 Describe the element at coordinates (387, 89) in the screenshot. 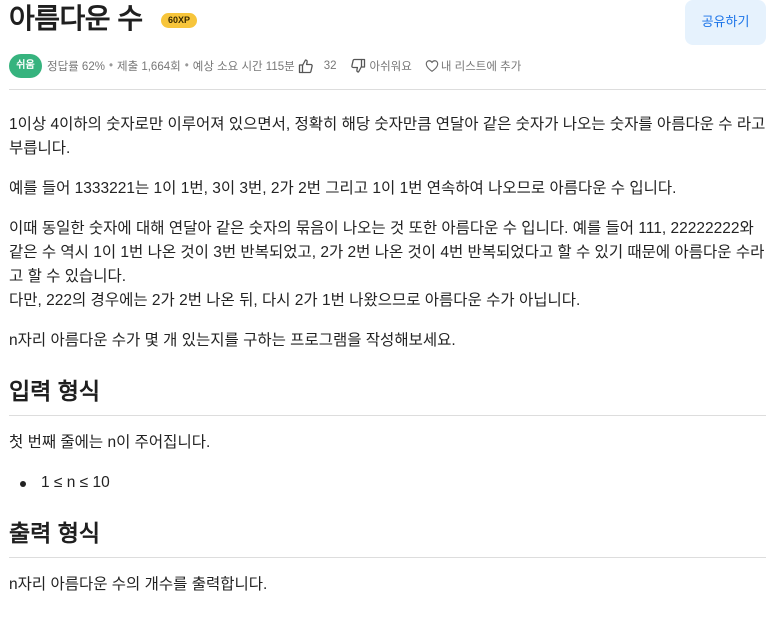

I see `header-divider` at that location.